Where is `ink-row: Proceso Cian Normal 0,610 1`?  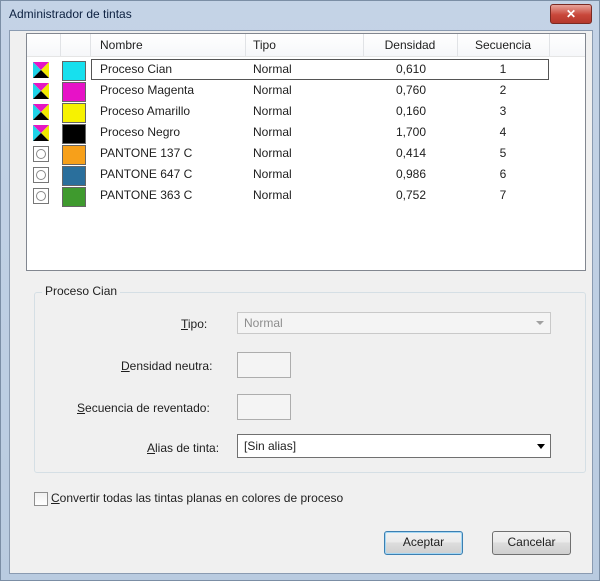
ink-row: Proceso Cian Normal 0,610 1 is located at coordinates (306, 70).